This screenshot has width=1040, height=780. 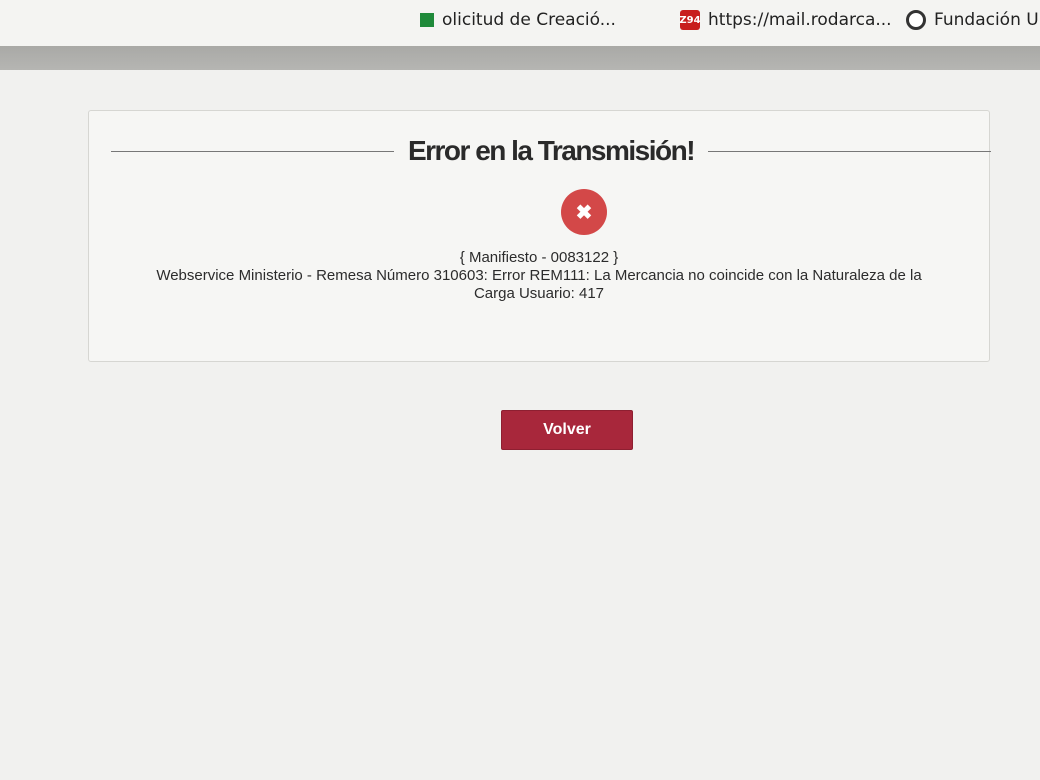 What do you see at coordinates (539, 257) in the screenshot?
I see `manifest-line: { Manifiesto - 0083122 }` at bounding box center [539, 257].